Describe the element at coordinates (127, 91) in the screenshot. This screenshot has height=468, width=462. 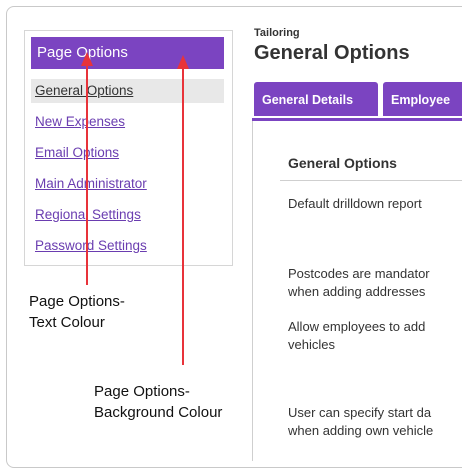
I see `sidebar-item-general-options: General Options` at that location.